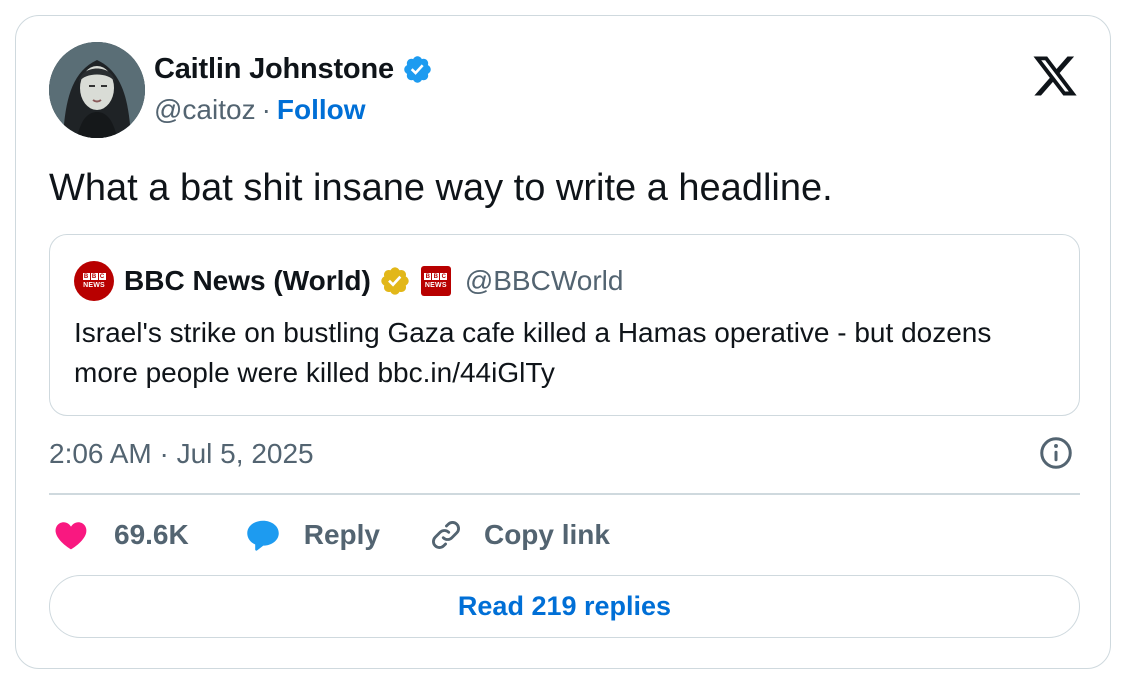  Describe the element at coordinates (395, 281) in the screenshot. I see `gold-verified-badge-icon` at that location.